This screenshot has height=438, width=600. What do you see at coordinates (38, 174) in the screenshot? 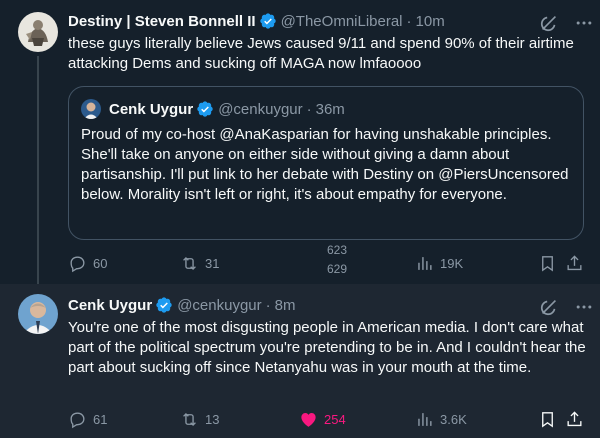
I see `thread-line` at bounding box center [38, 174].